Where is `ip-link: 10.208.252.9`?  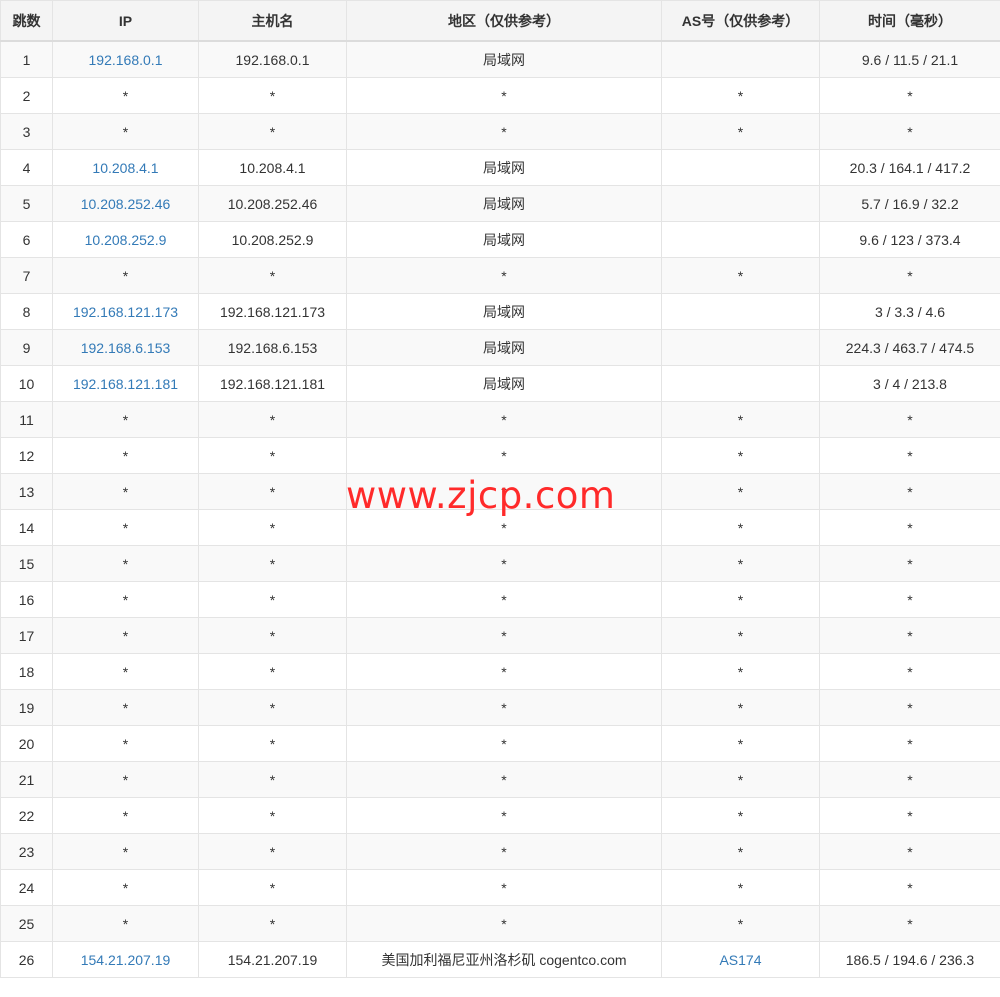 ip-link: 10.208.252.9 is located at coordinates (126, 240).